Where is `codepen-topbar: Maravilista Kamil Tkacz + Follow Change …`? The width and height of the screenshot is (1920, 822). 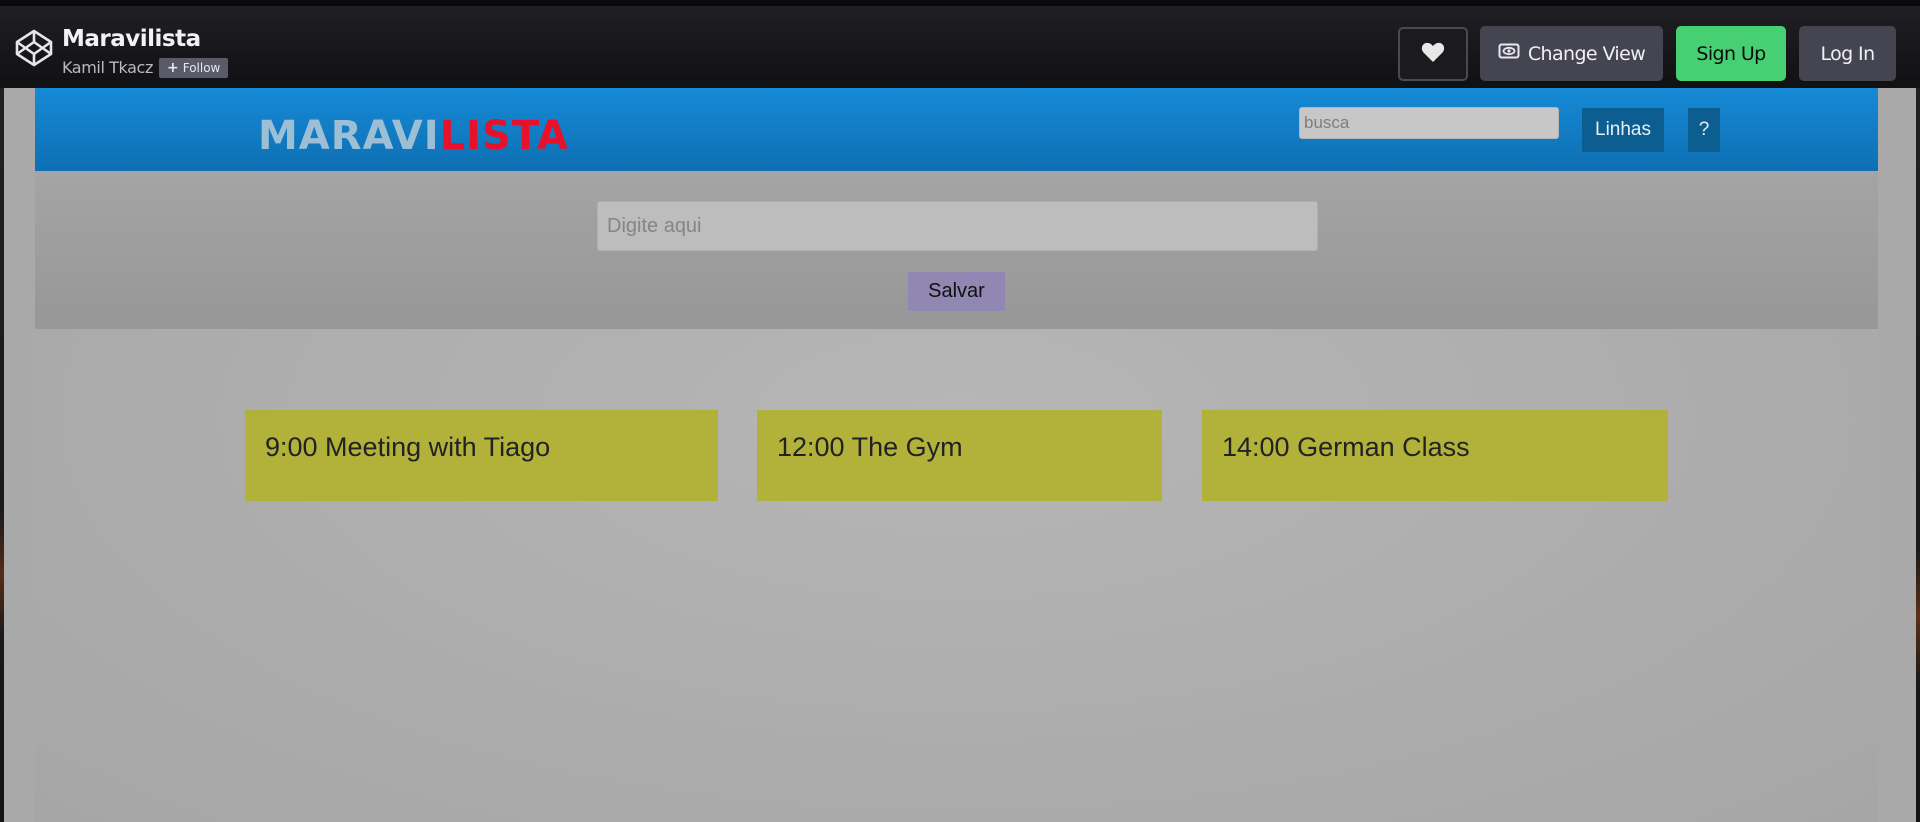
codepen-topbar: Maravilista Kamil Tkacz + Follow Change … is located at coordinates (960, 44).